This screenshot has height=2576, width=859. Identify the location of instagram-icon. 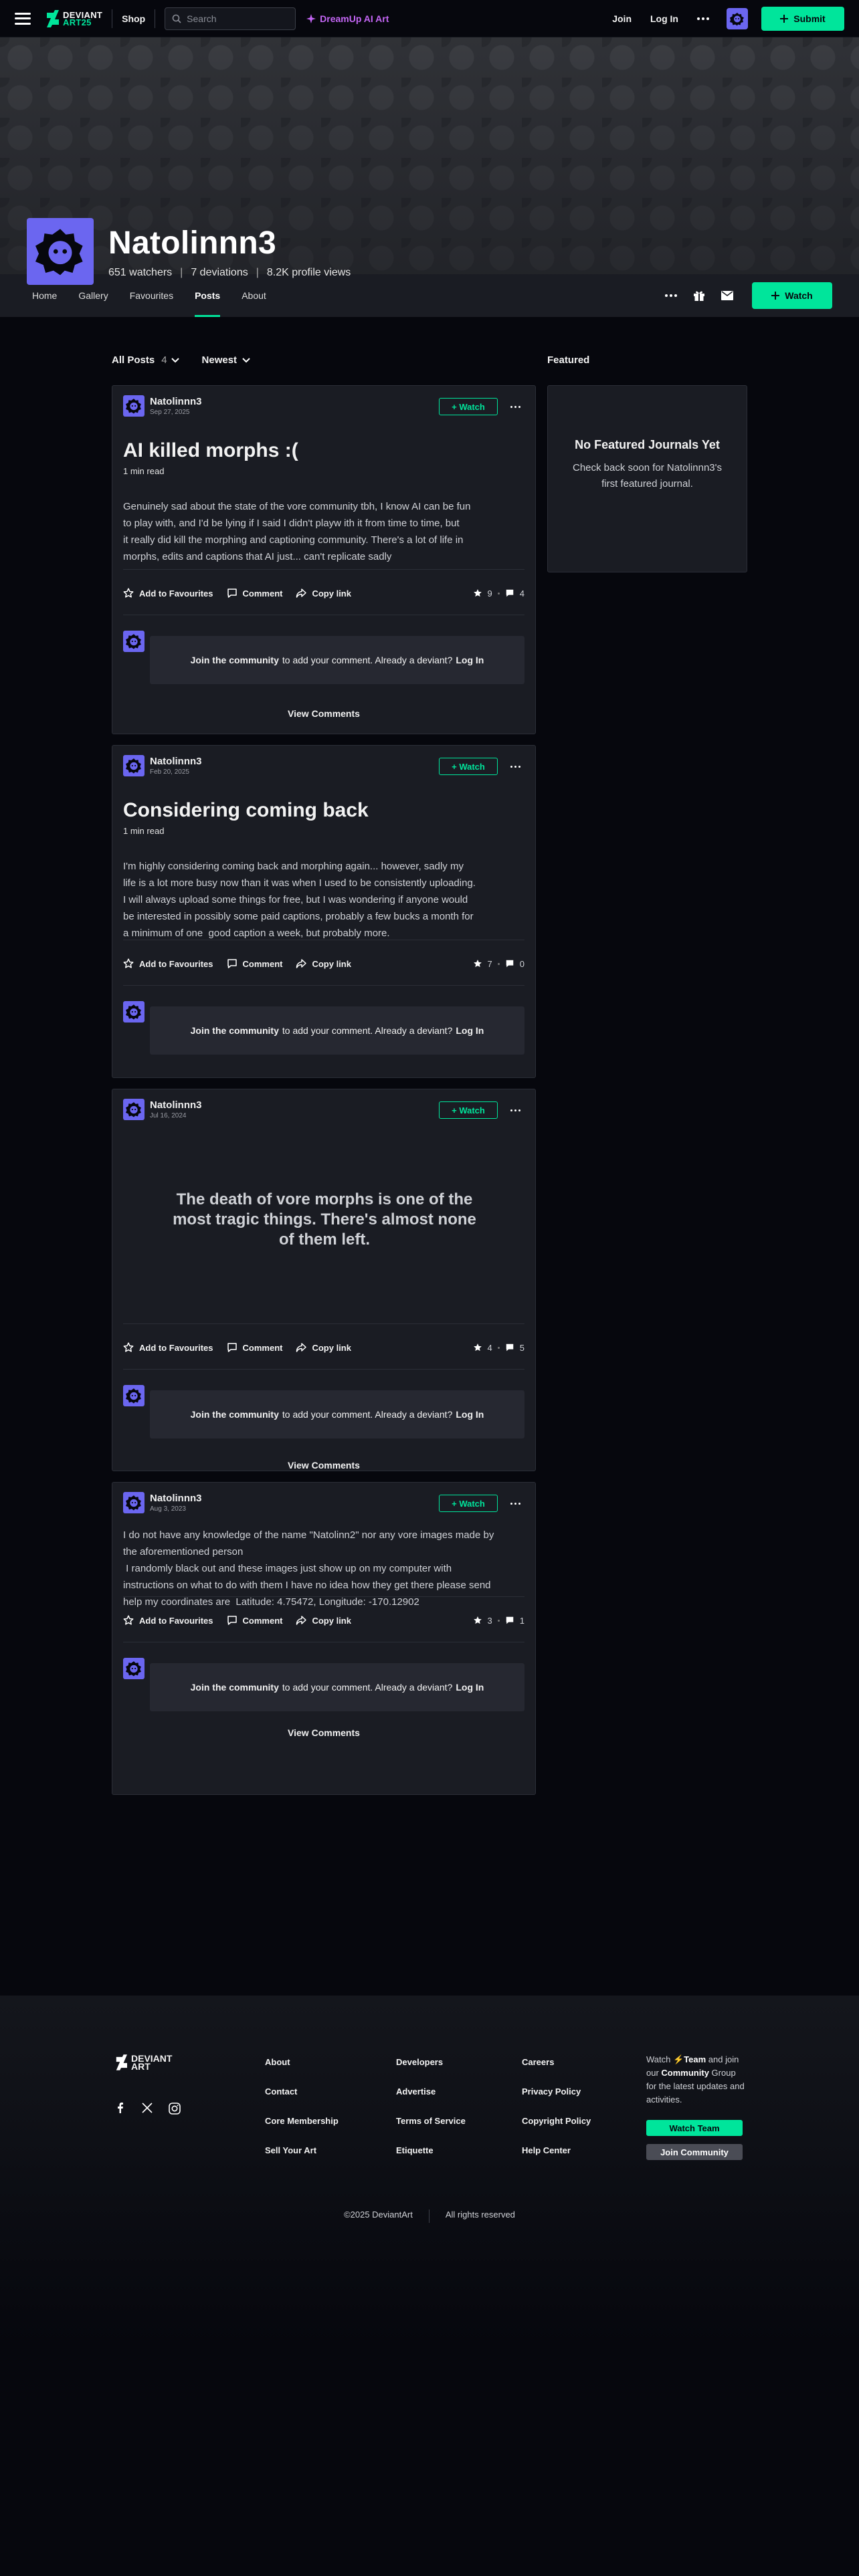
(175, 2109).